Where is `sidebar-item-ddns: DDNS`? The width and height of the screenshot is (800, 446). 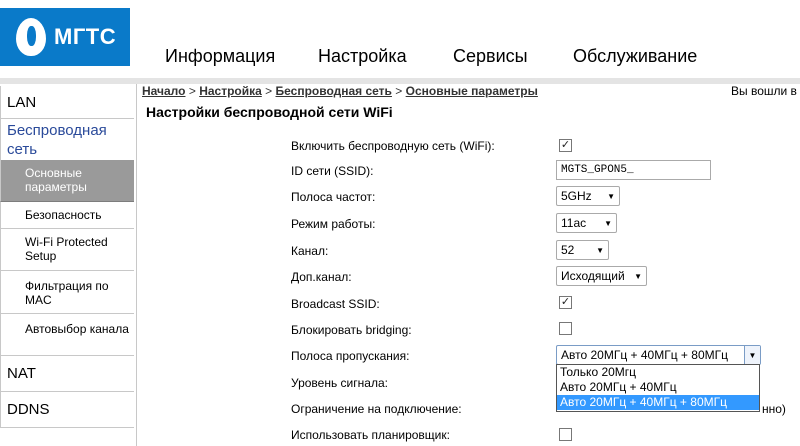 sidebar-item-ddns: DDNS is located at coordinates (67, 410).